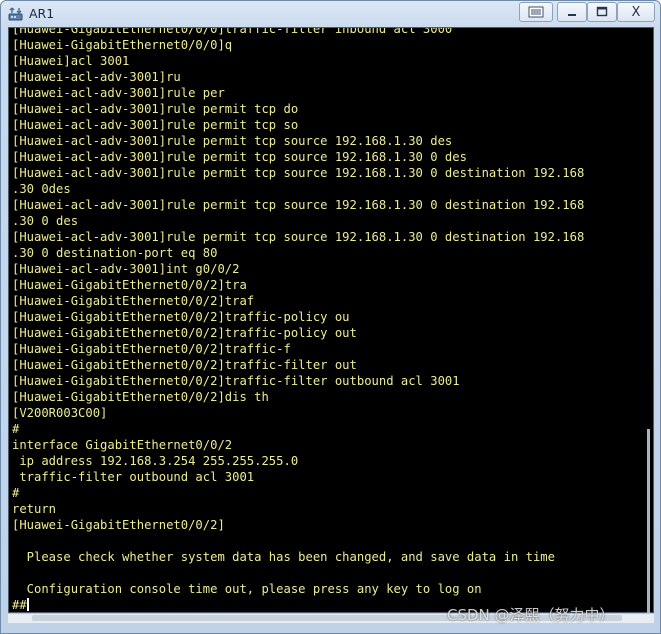  I want to click on window-restore-icon, so click(536, 12).